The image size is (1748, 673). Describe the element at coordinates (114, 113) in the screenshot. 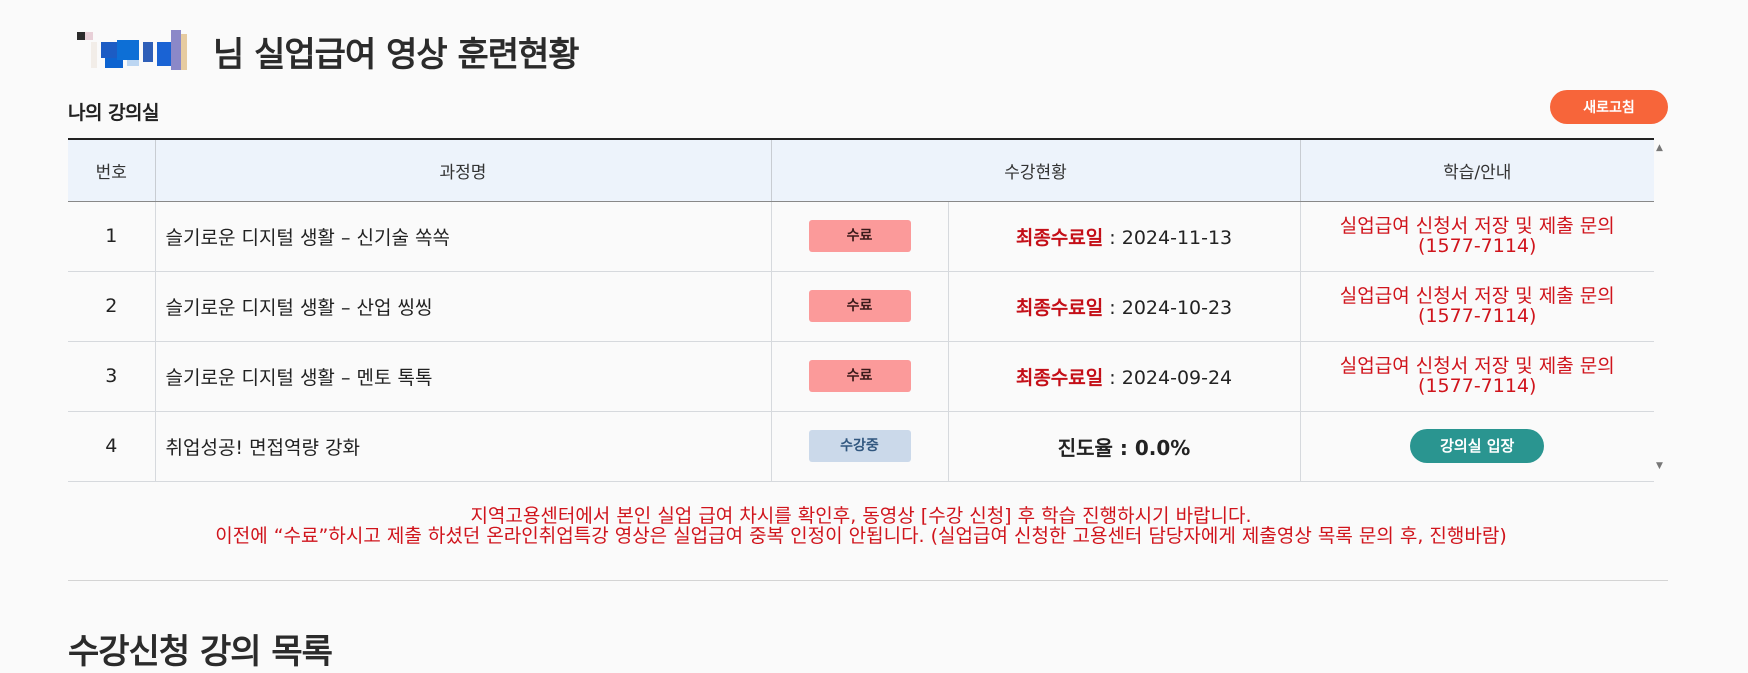

I see `section-title-my-classroom: 나의 강의실` at that location.